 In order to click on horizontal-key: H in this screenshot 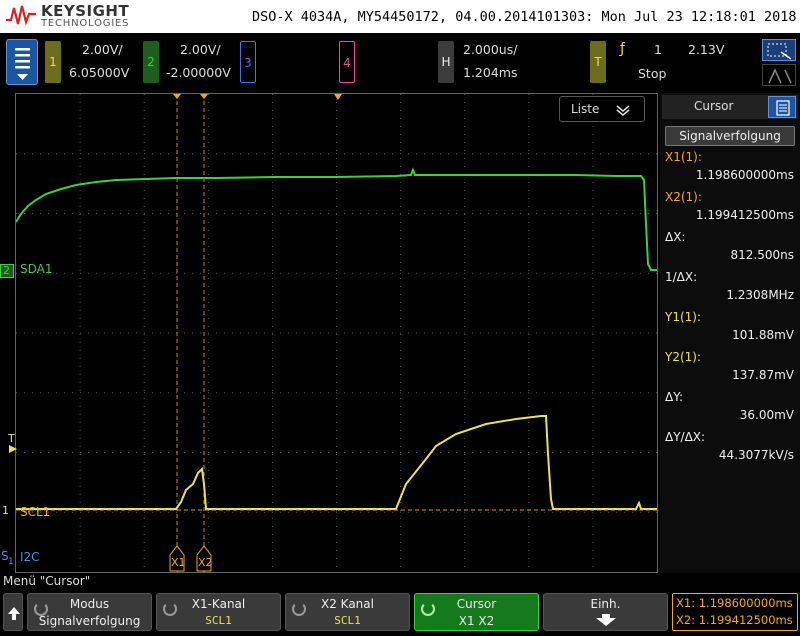, I will do `click(446, 62)`.